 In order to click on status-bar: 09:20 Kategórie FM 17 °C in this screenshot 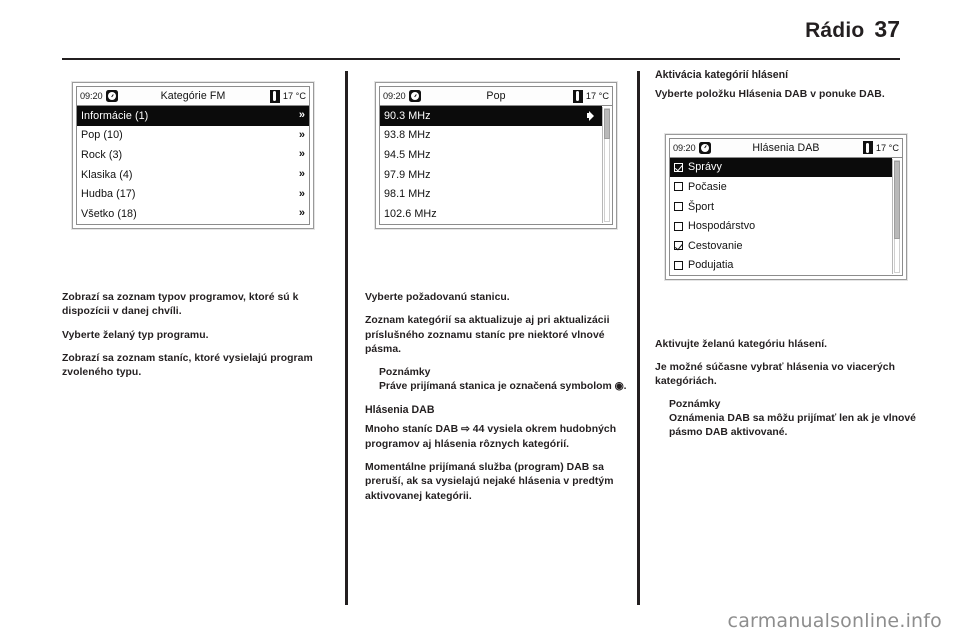, I will do `click(193, 95)`.